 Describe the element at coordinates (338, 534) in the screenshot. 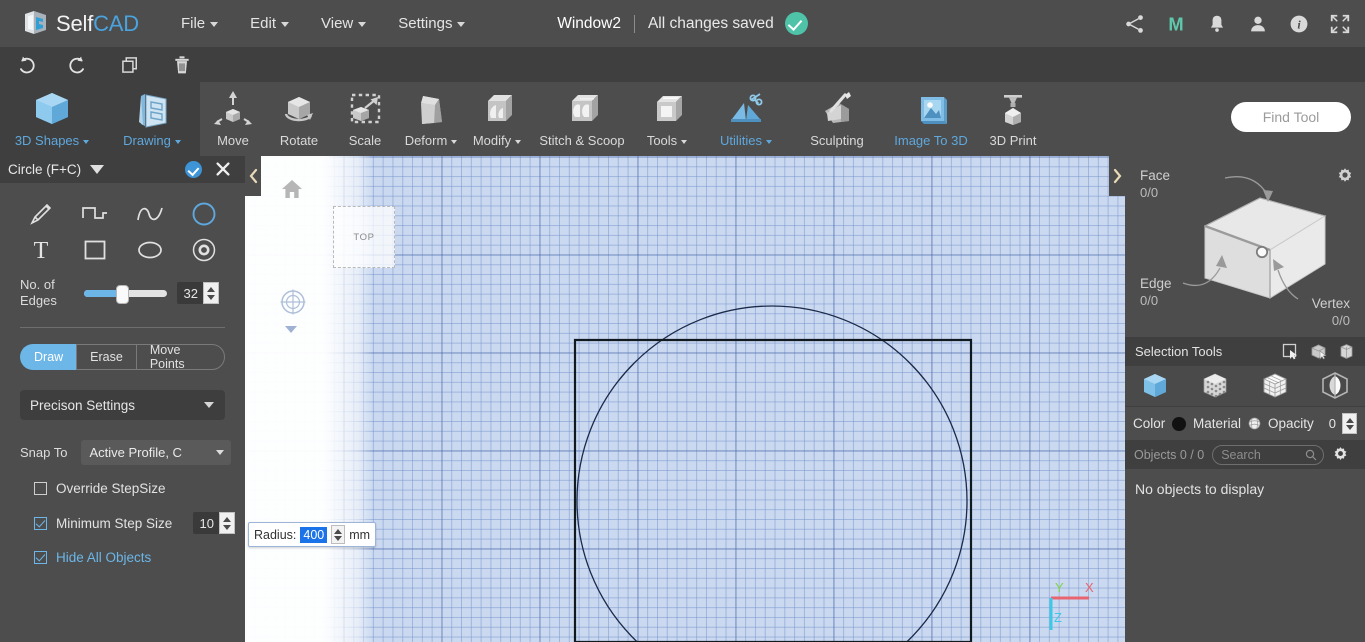

I see `radius-stepper` at that location.